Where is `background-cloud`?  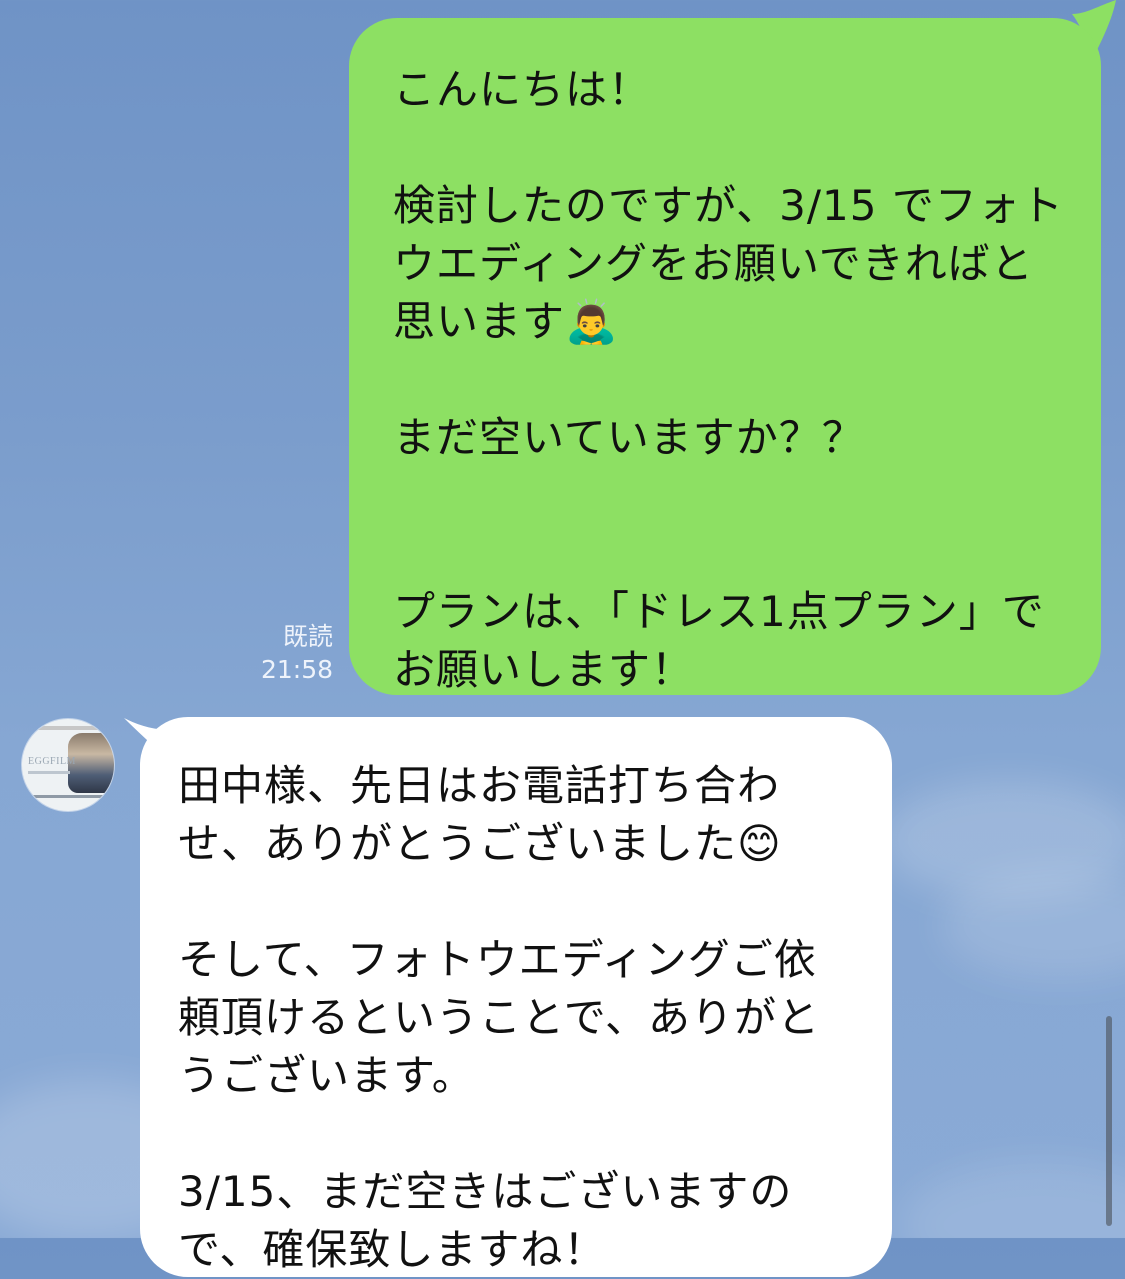
background-cloud is located at coordinates (1012, 1199).